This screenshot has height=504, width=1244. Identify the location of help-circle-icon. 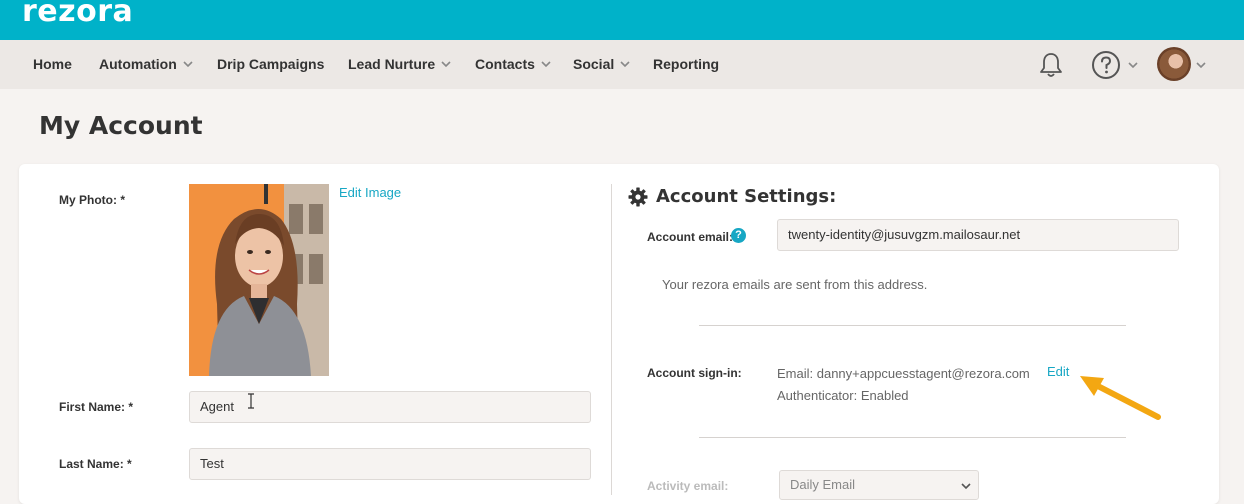
(1106, 65).